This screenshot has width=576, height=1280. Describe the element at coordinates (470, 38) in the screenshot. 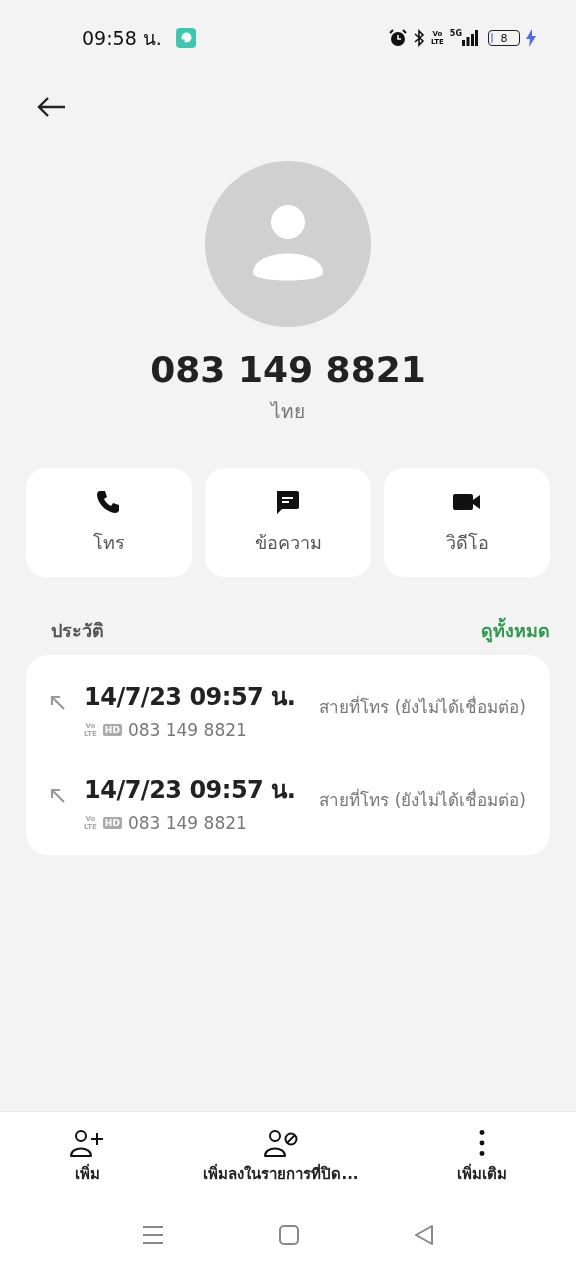

I see `signal-icon` at that location.